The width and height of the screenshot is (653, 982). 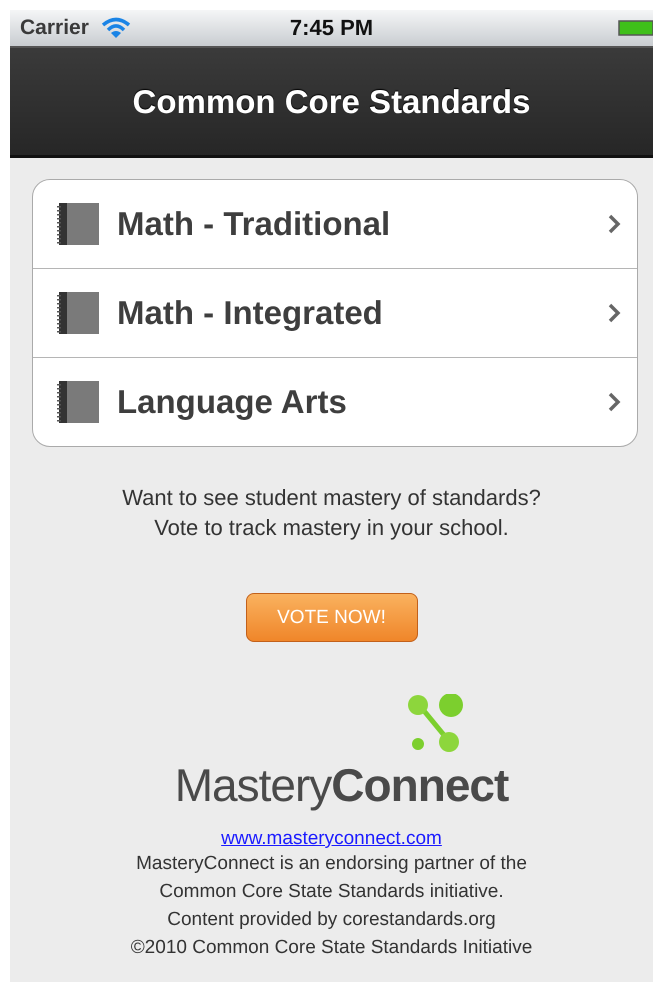 I want to click on nav-title: Common Core Standards, so click(x=331, y=101).